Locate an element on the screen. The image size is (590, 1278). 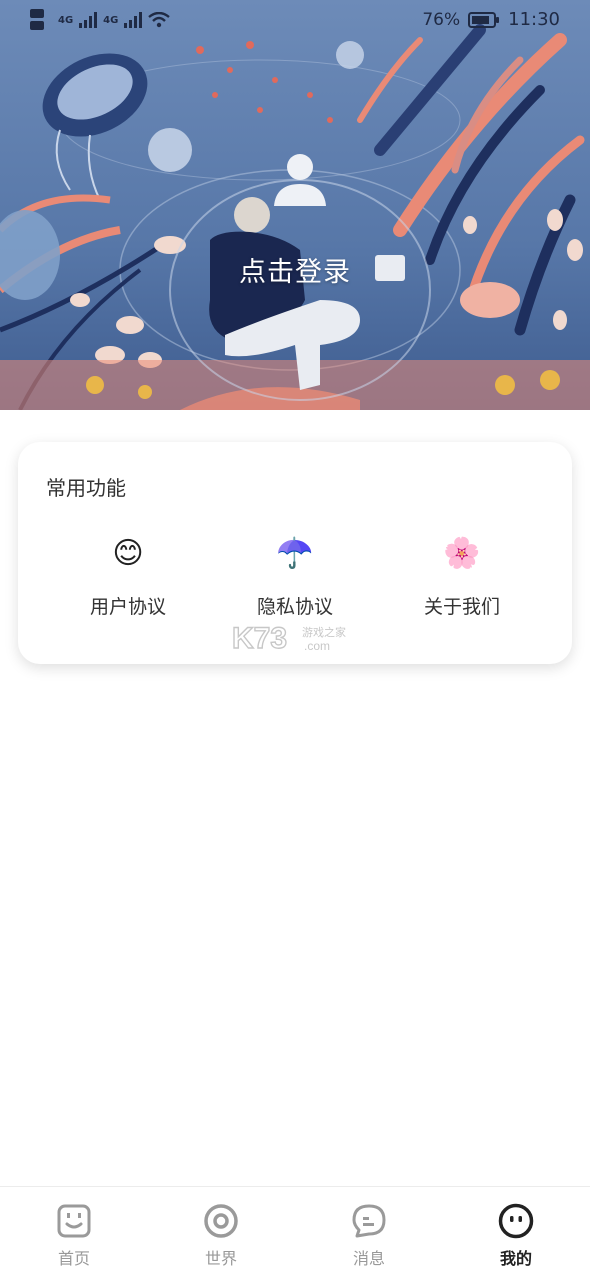
user-agreement-label: 用户协议 is located at coordinates (127, 607).